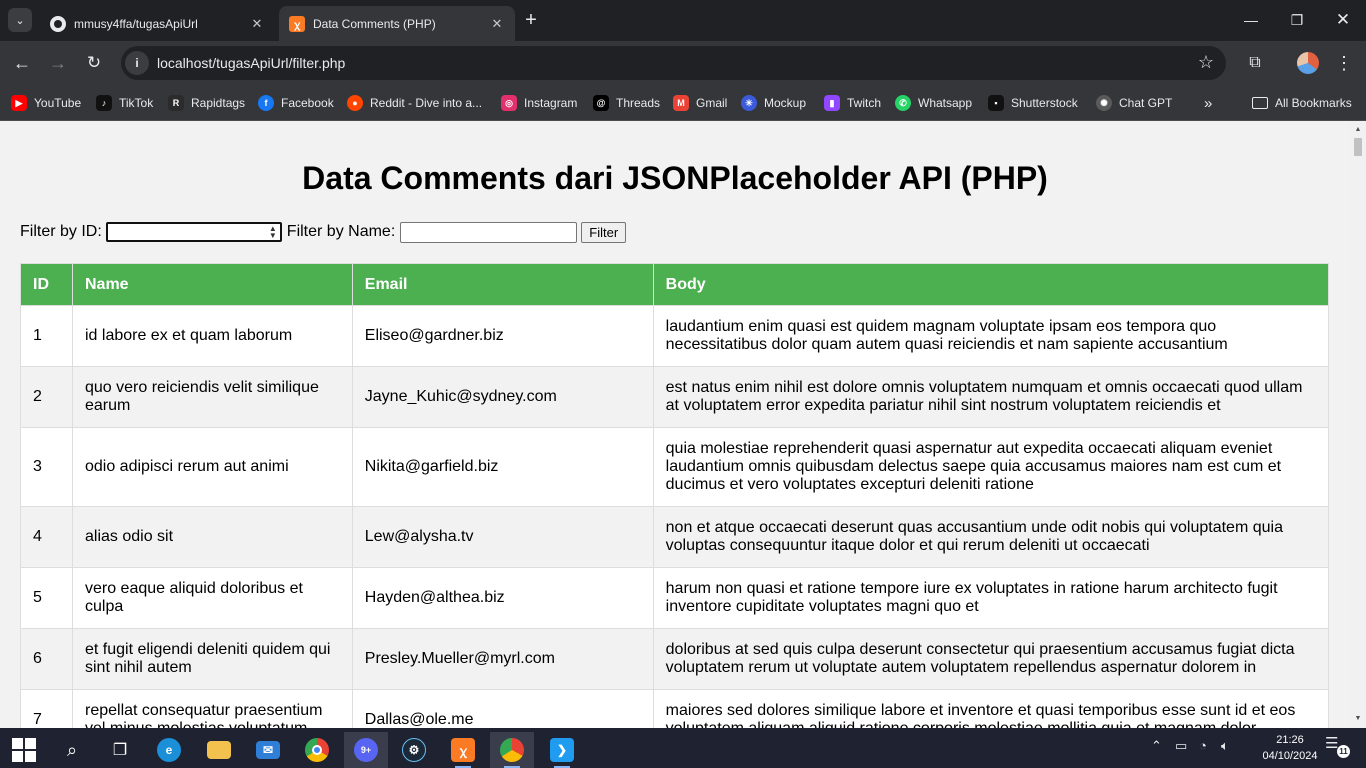 Image resolution: width=1366 pixels, height=768 pixels. I want to click on cell-id: 5, so click(46, 598).